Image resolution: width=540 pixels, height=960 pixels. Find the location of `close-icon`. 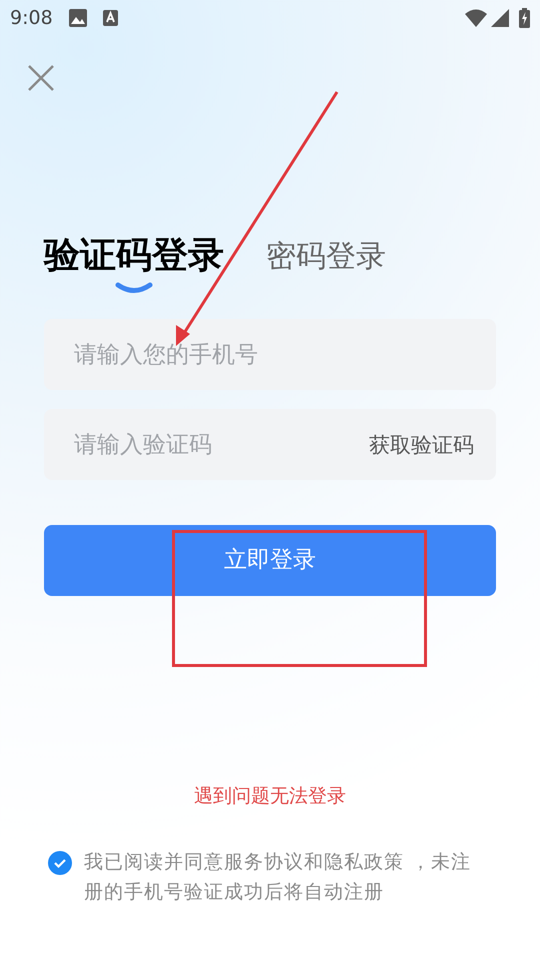

close-icon is located at coordinates (41, 78).